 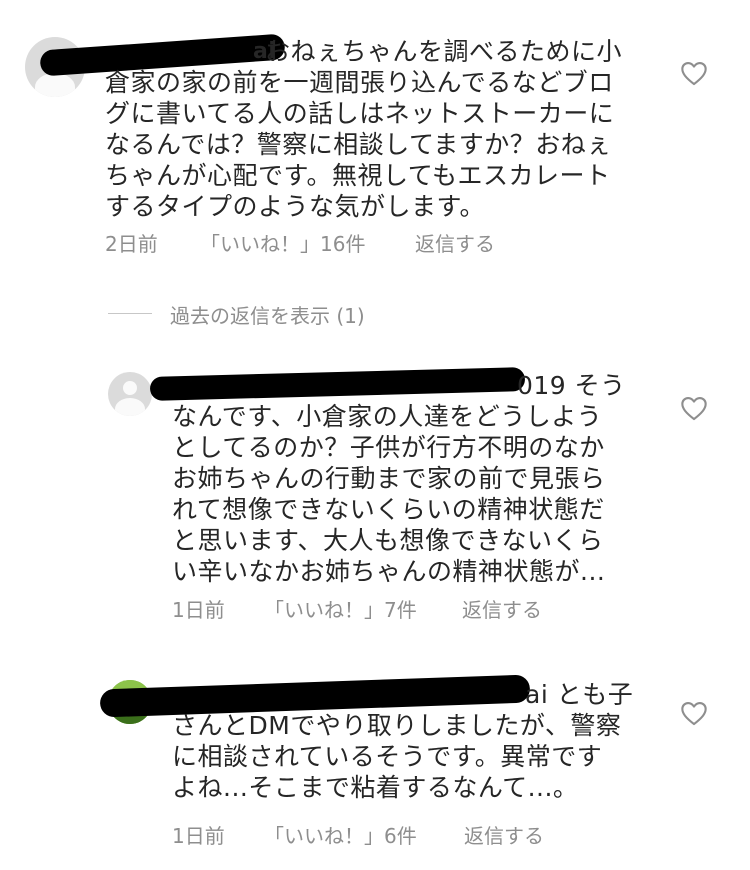 What do you see at coordinates (388, 509) in the screenshot?
I see `comment-line: れて想像できないくらいの精神状態だ` at bounding box center [388, 509].